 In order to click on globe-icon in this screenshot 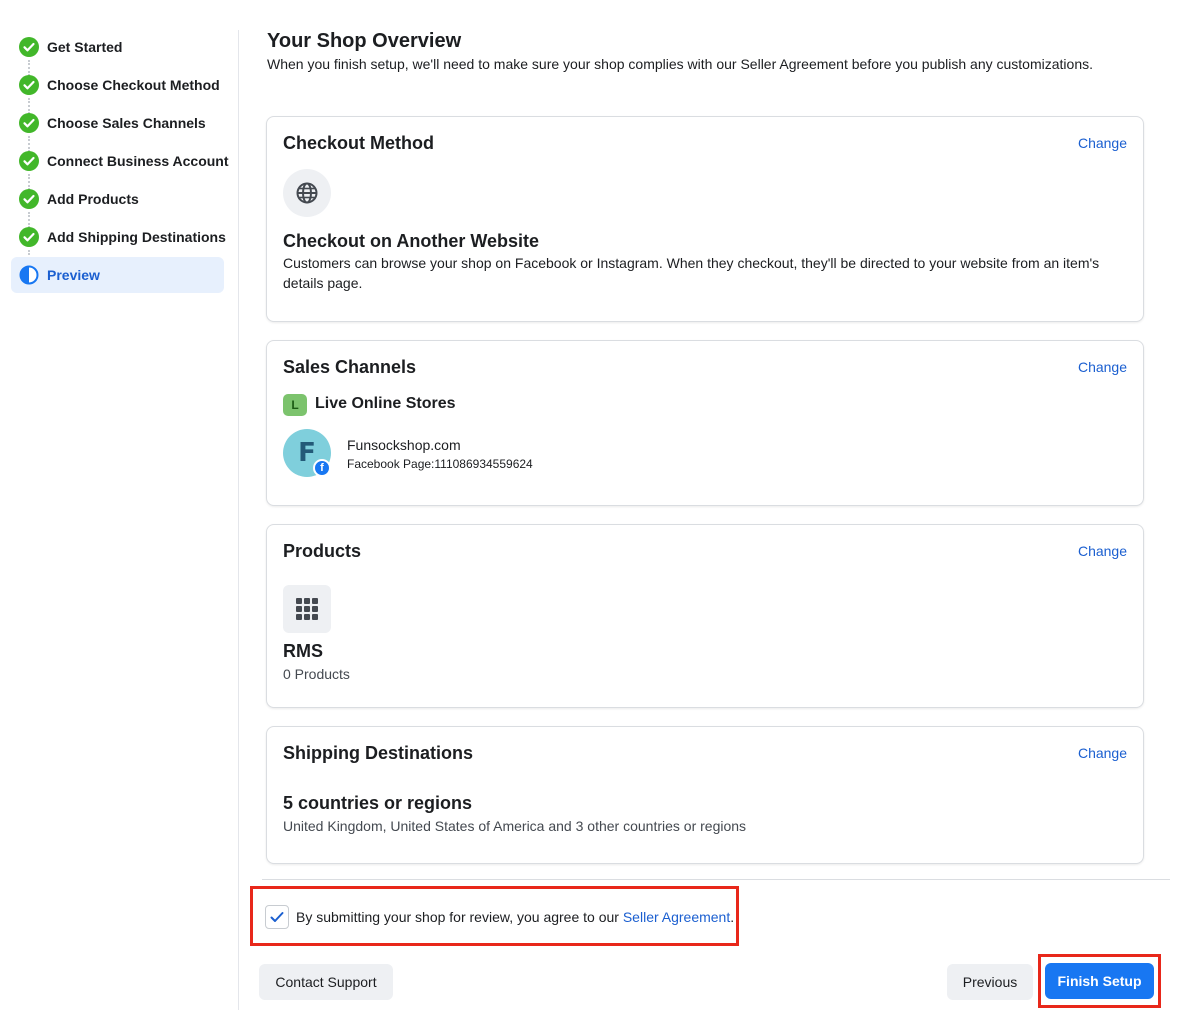, I will do `click(307, 193)`.